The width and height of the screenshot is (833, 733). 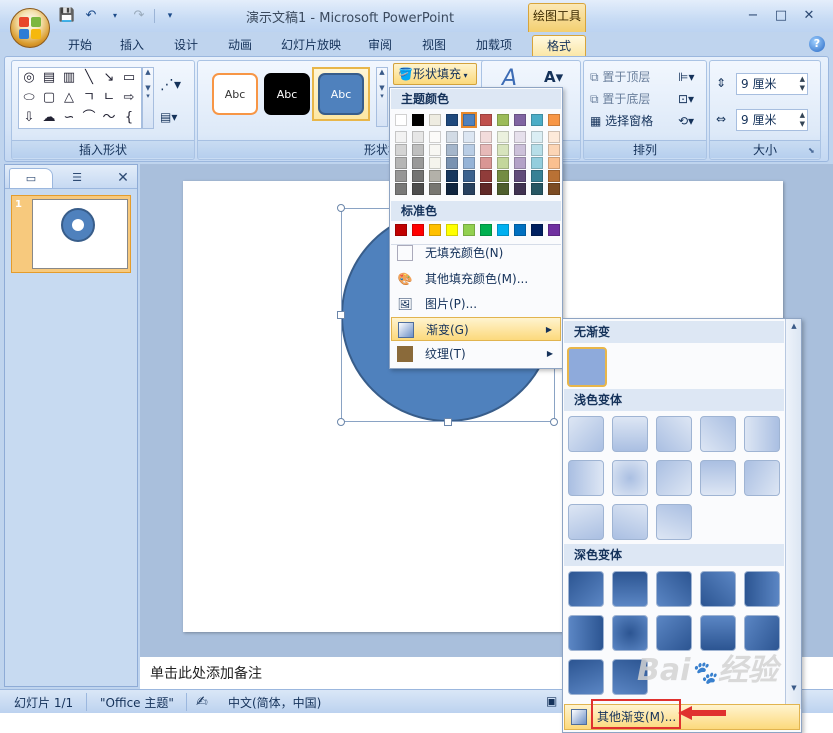 I want to click on vertical-textbox-shape-icon: ▥, so click(x=69, y=78).